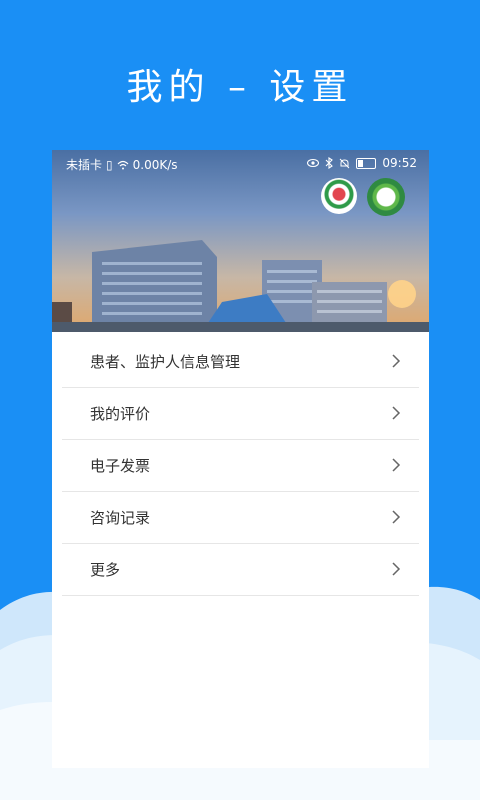  Describe the element at coordinates (155, 164) in the screenshot. I see `network-speed: 0.00K/s` at that location.